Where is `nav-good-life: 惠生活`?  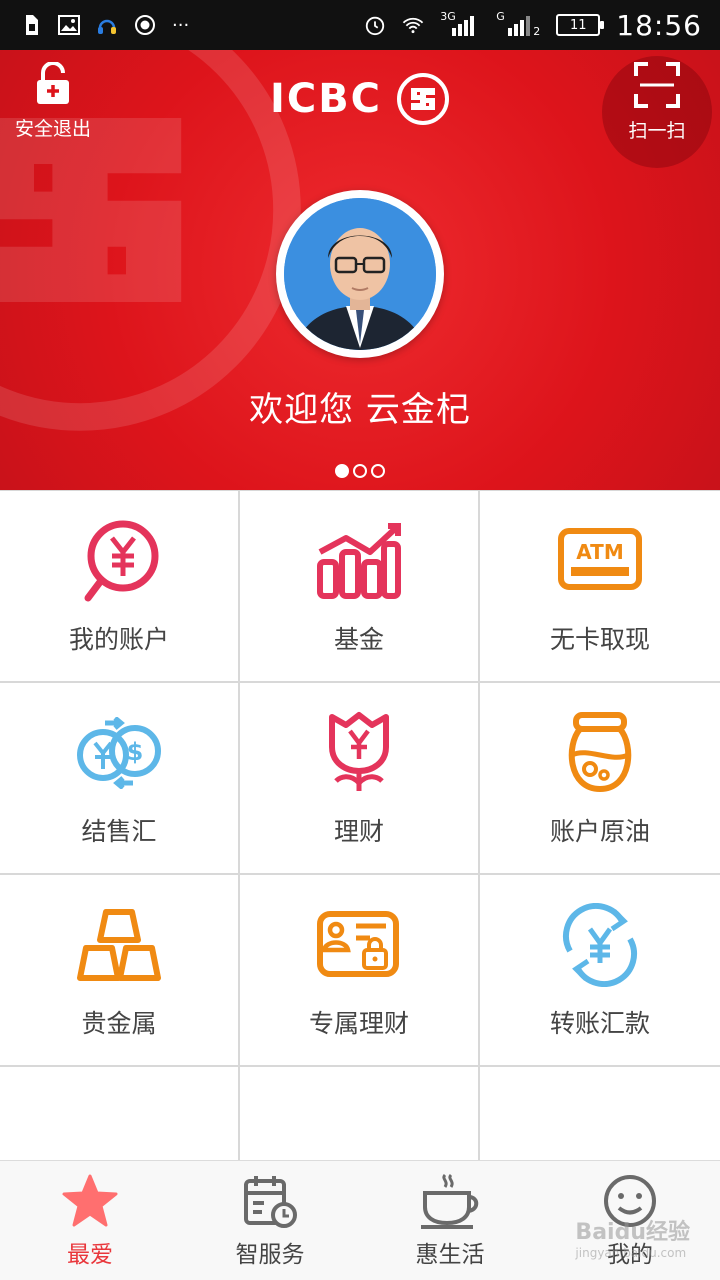
nav-good-life: 惠生活 is located at coordinates (450, 1220).